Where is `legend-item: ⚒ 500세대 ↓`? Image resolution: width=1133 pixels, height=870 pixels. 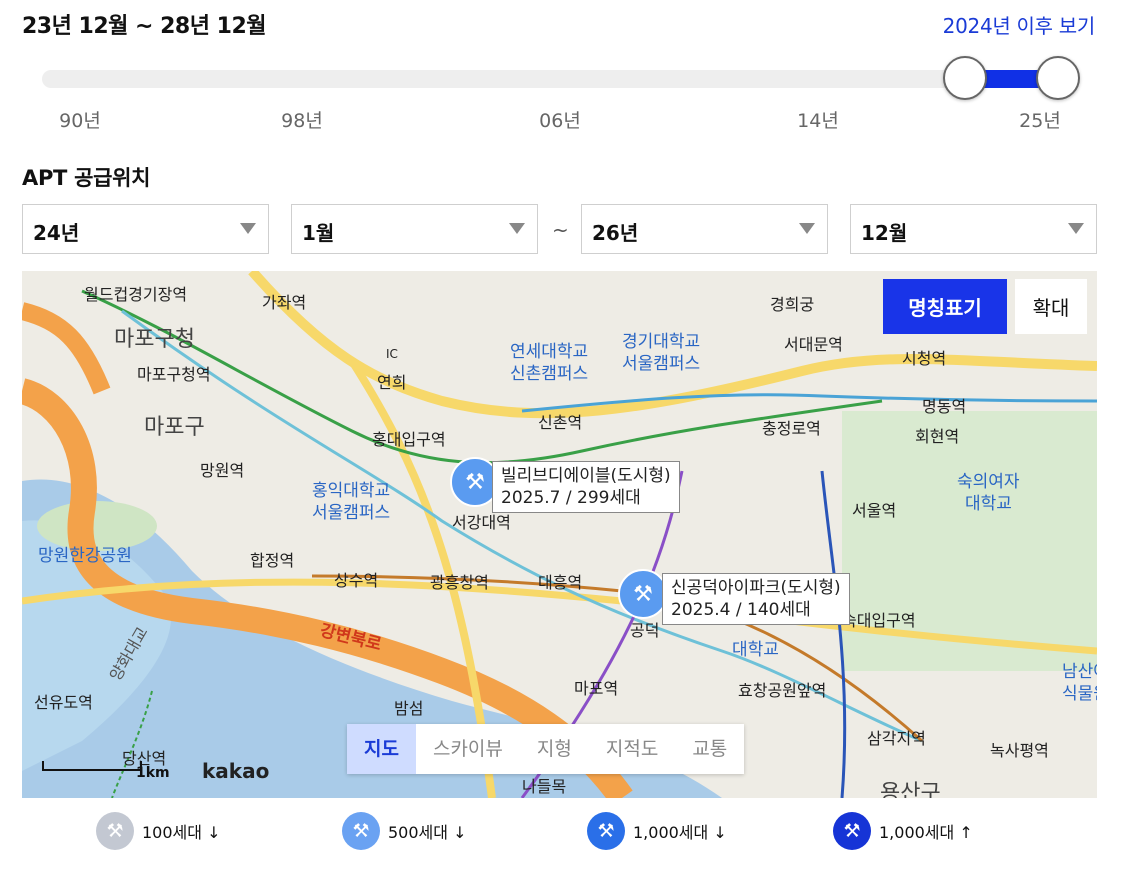
legend-item: ⚒ 500세대 ↓ is located at coordinates (404, 831).